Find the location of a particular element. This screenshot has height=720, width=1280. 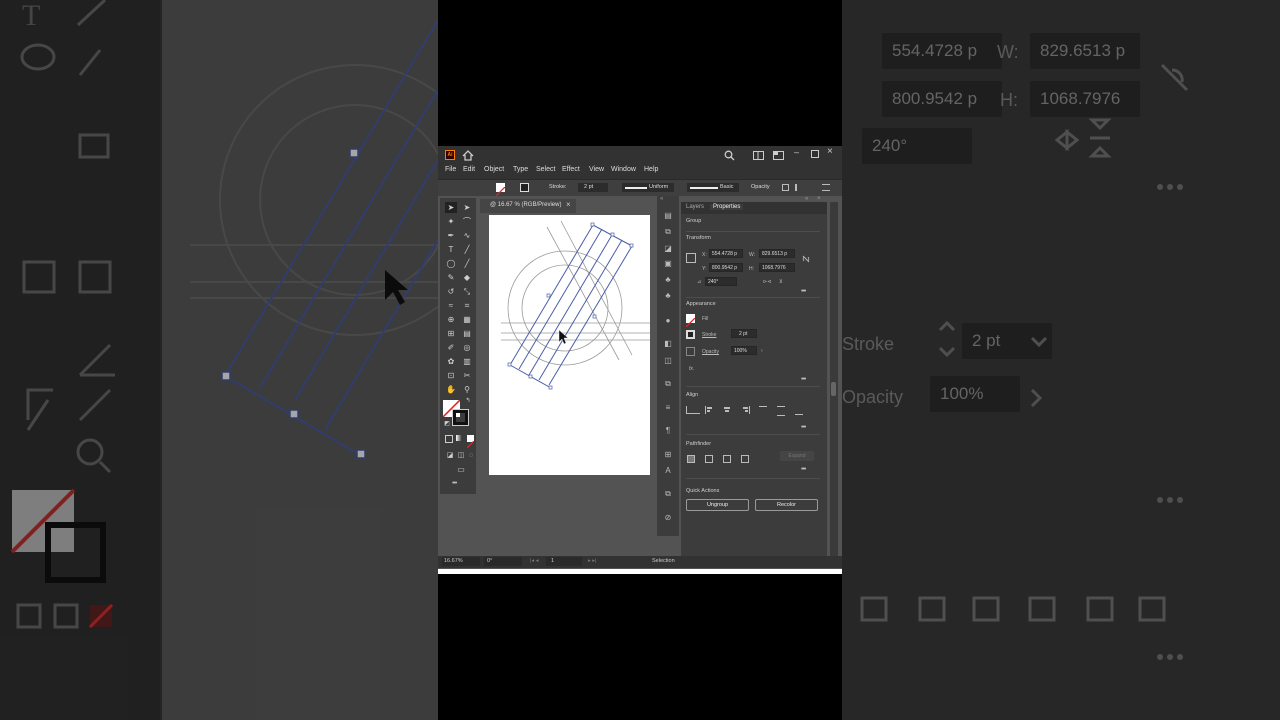

search-icon is located at coordinates (729, 155).